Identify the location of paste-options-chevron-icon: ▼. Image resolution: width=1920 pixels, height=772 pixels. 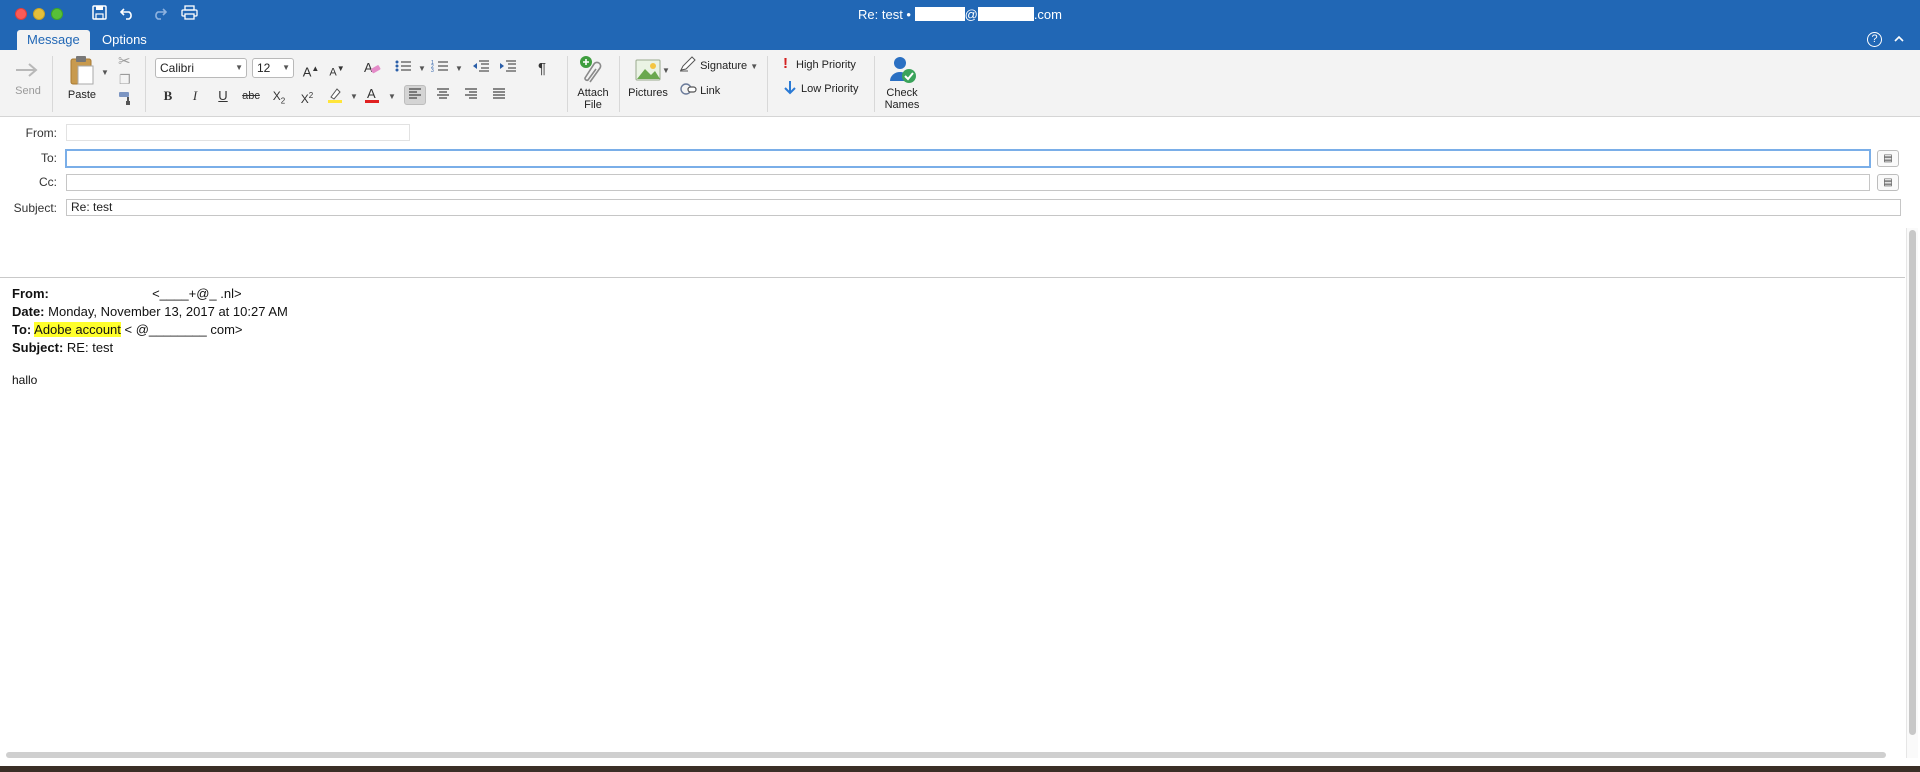
(105, 72).